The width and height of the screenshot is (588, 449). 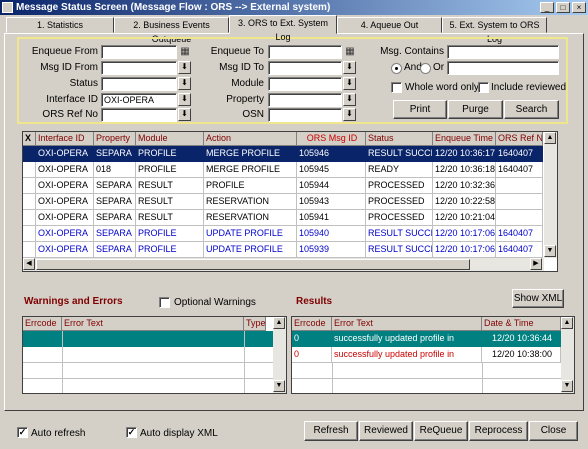 I want to click on tab-business-events-outqueue: 2. Business Events Outqueue, so click(x=171, y=30).